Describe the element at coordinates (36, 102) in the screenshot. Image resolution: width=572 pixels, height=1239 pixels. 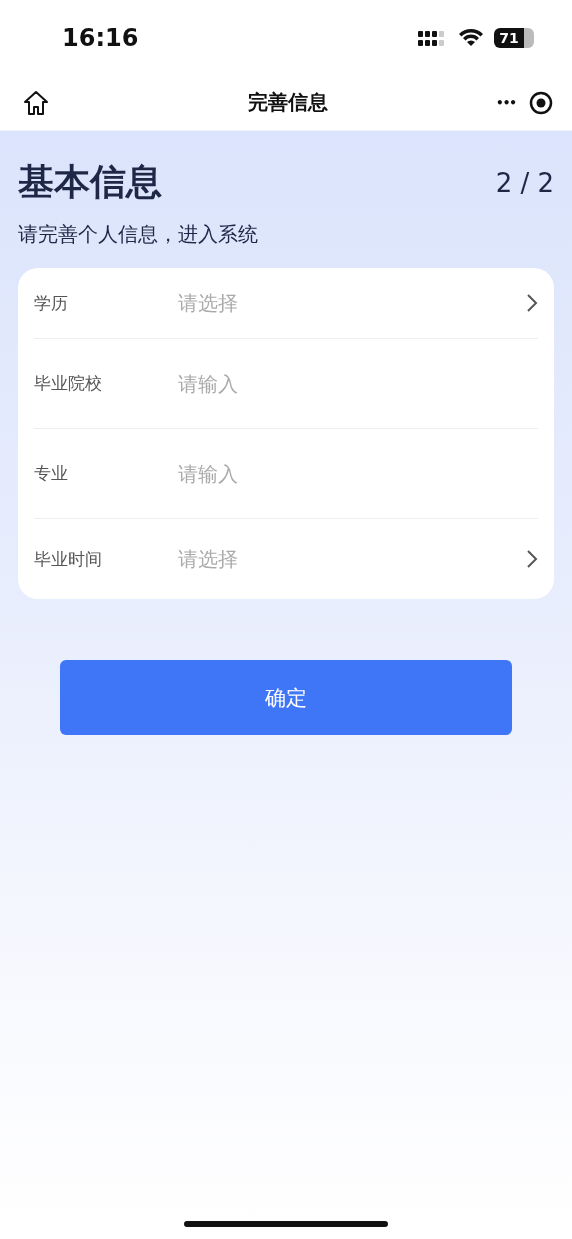
I see `home-icon` at that location.